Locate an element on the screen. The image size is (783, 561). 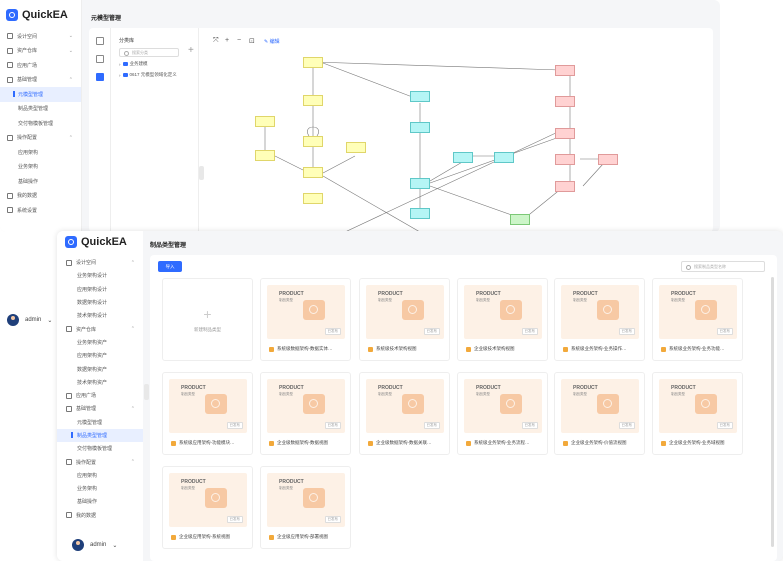
sidebar-item-label: 资产仓库 is located at coordinates (86, 329).